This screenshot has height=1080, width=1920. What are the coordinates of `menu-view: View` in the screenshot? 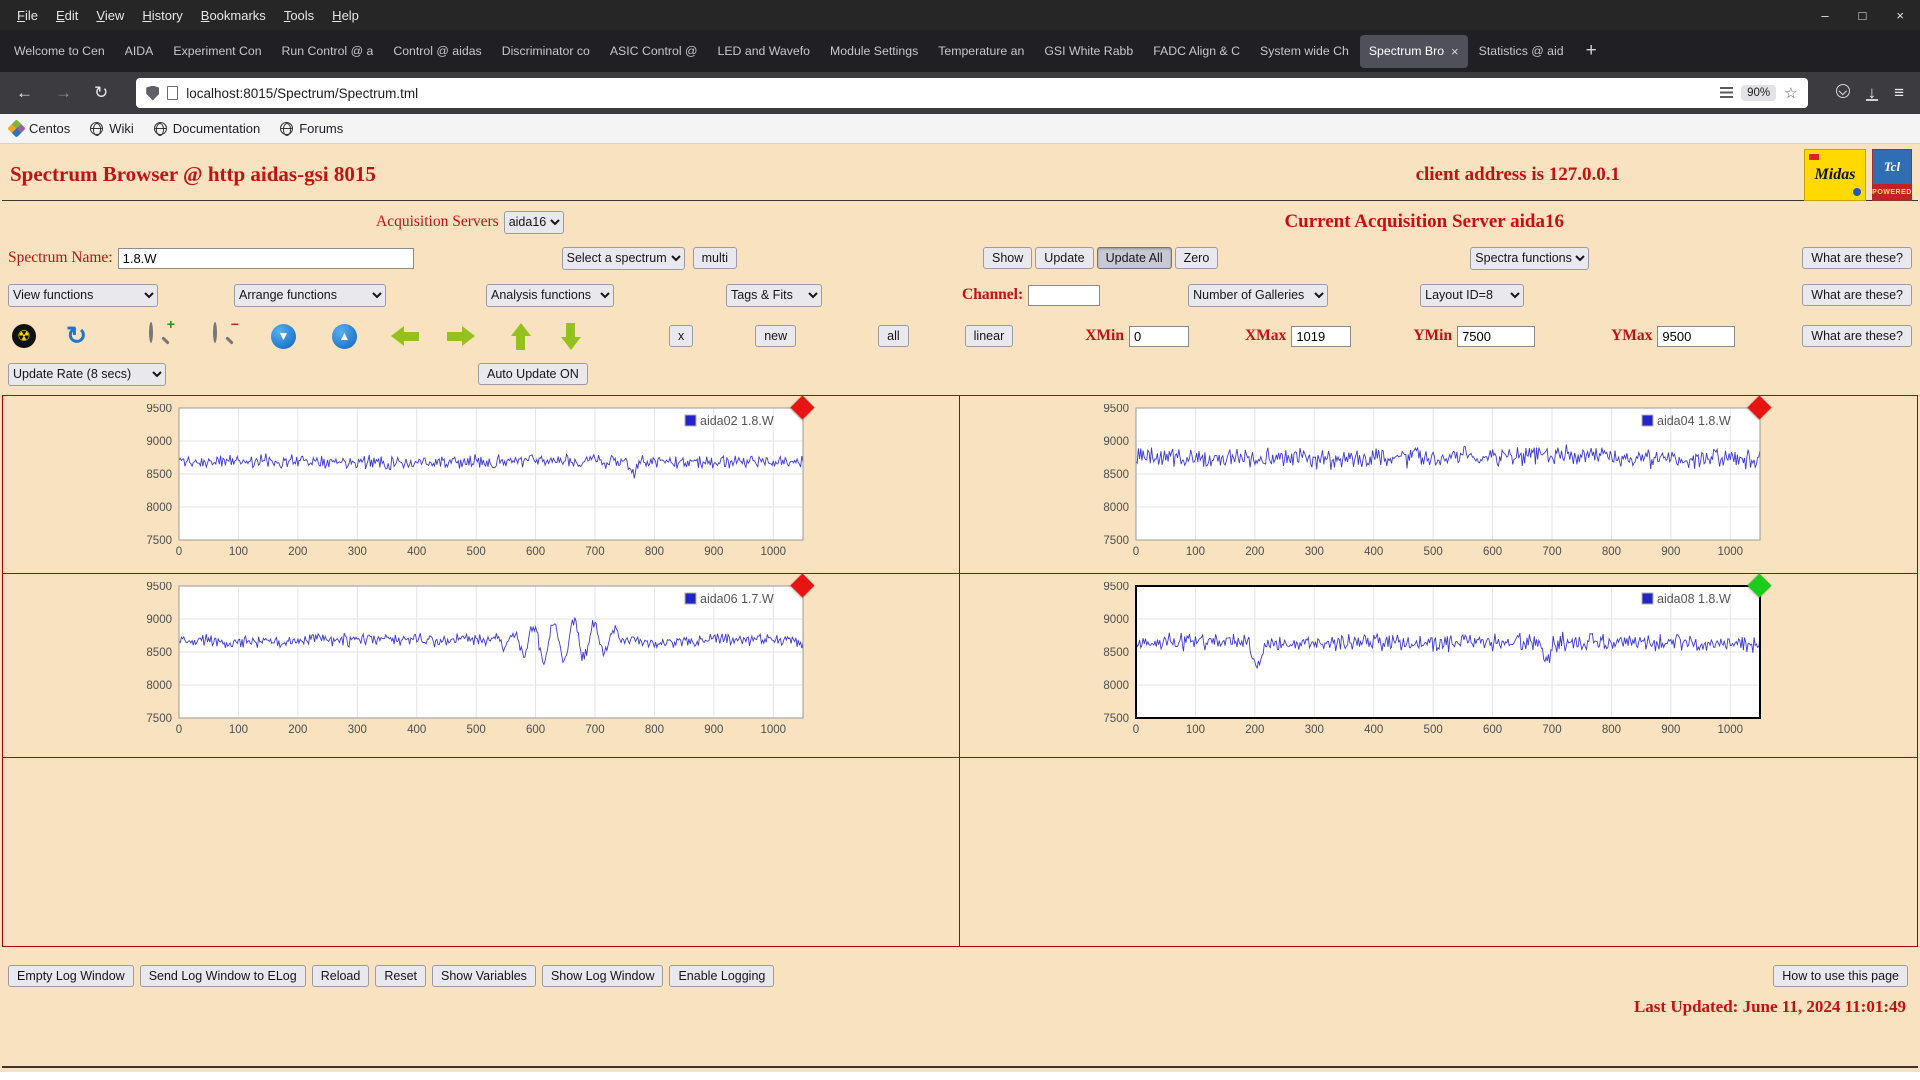 It's located at (110, 15).